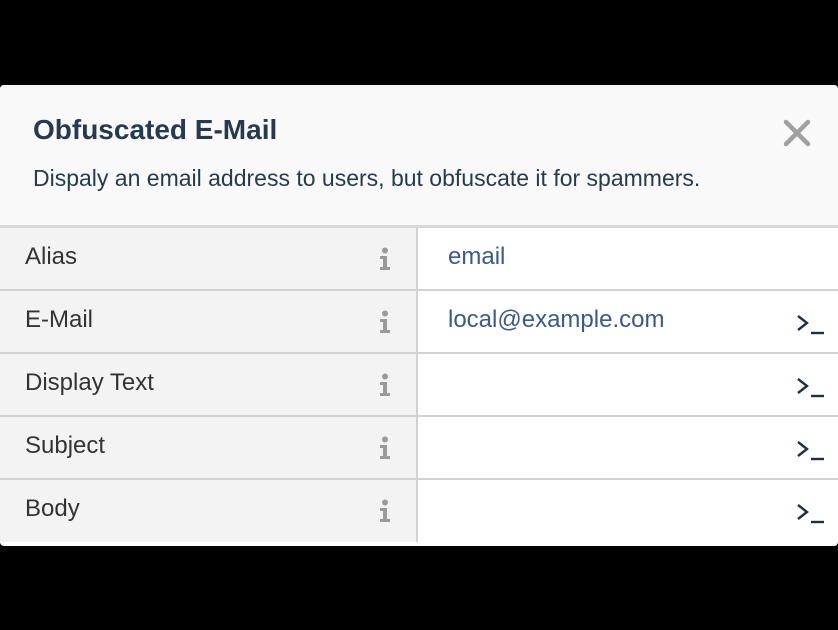 The image size is (838, 630). I want to click on property-label-cell: Subject, so click(209, 447).